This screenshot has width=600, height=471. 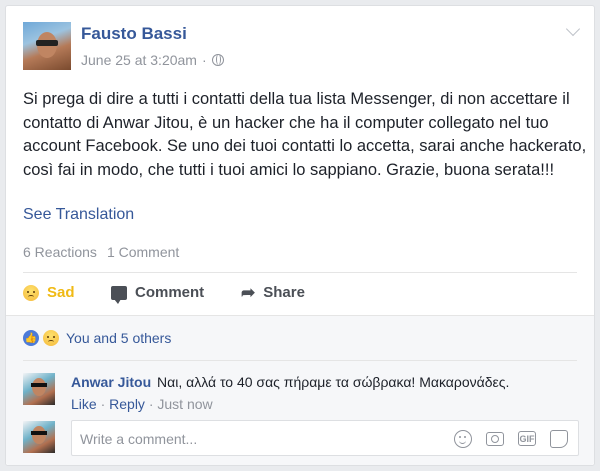 What do you see at coordinates (134, 34) in the screenshot?
I see `post-author: Fausto Bassi` at bounding box center [134, 34].